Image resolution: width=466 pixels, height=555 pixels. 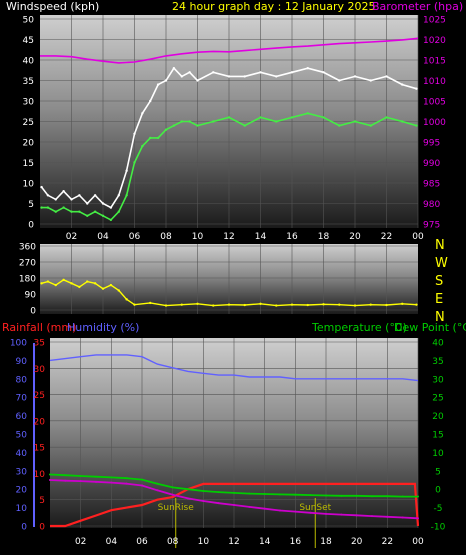 I want to click on barometer-tick-label: 995, so click(x=431, y=144).